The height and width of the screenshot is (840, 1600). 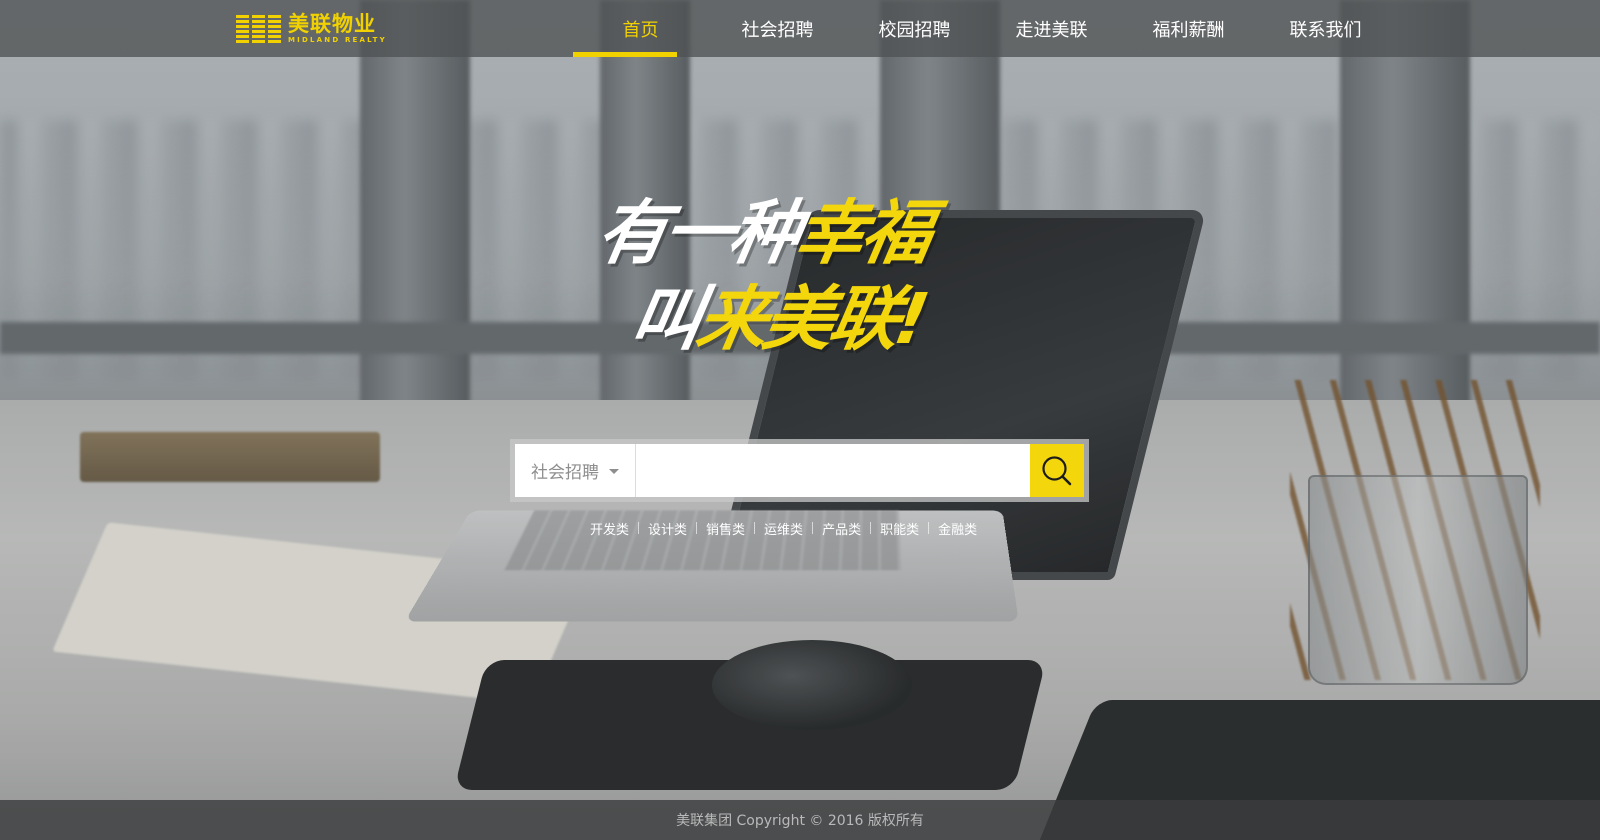 I want to click on search-icon, so click(x=1057, y=470).